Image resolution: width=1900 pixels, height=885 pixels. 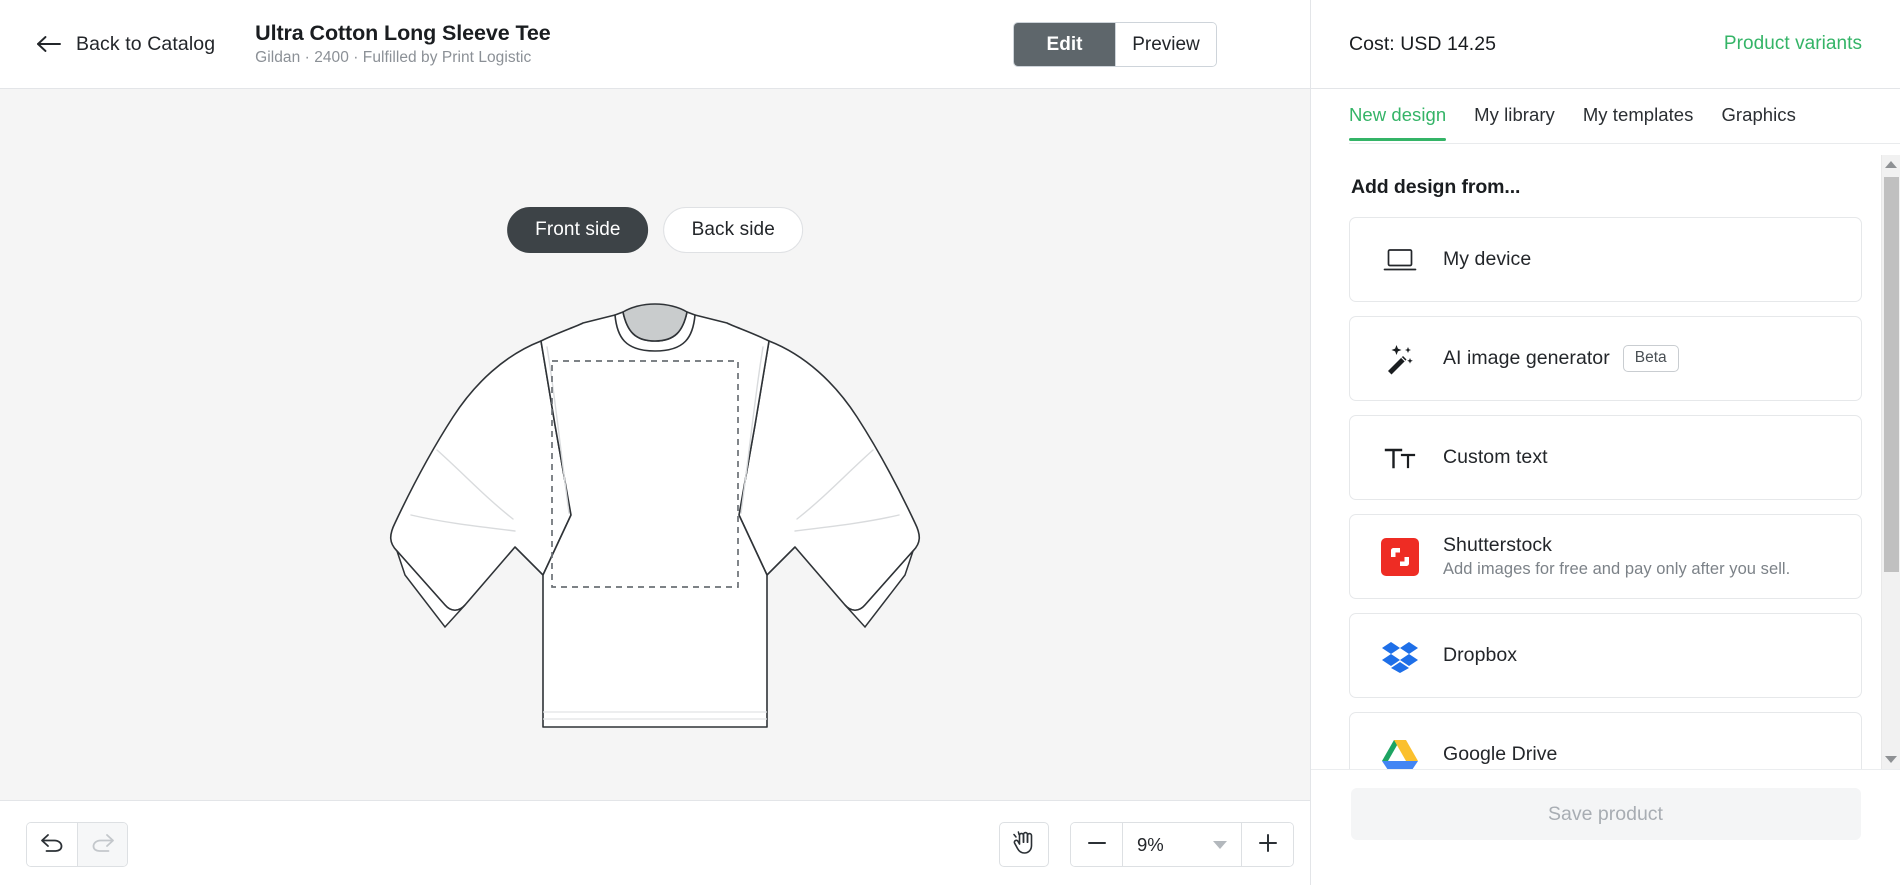 I want to click on side-toggle-group: Front side Back side, so click(x=655, y=230).